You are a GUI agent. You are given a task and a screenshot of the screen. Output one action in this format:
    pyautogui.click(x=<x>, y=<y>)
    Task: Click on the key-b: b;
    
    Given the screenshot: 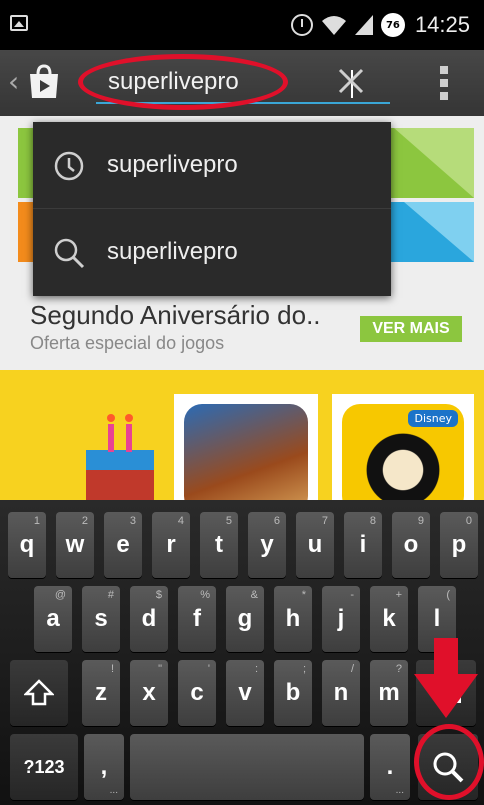 What is the action you would take?
    pyautogui.click(x=293, y=693)
    